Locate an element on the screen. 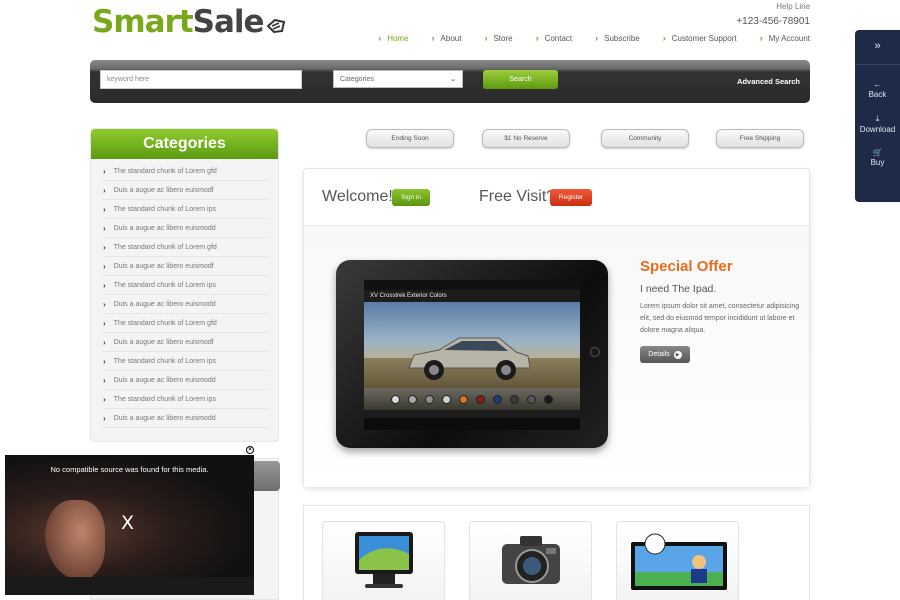 The width and height of the screenshot is (900, 600). nav-store: › Store is located at coordinates (498, 38).